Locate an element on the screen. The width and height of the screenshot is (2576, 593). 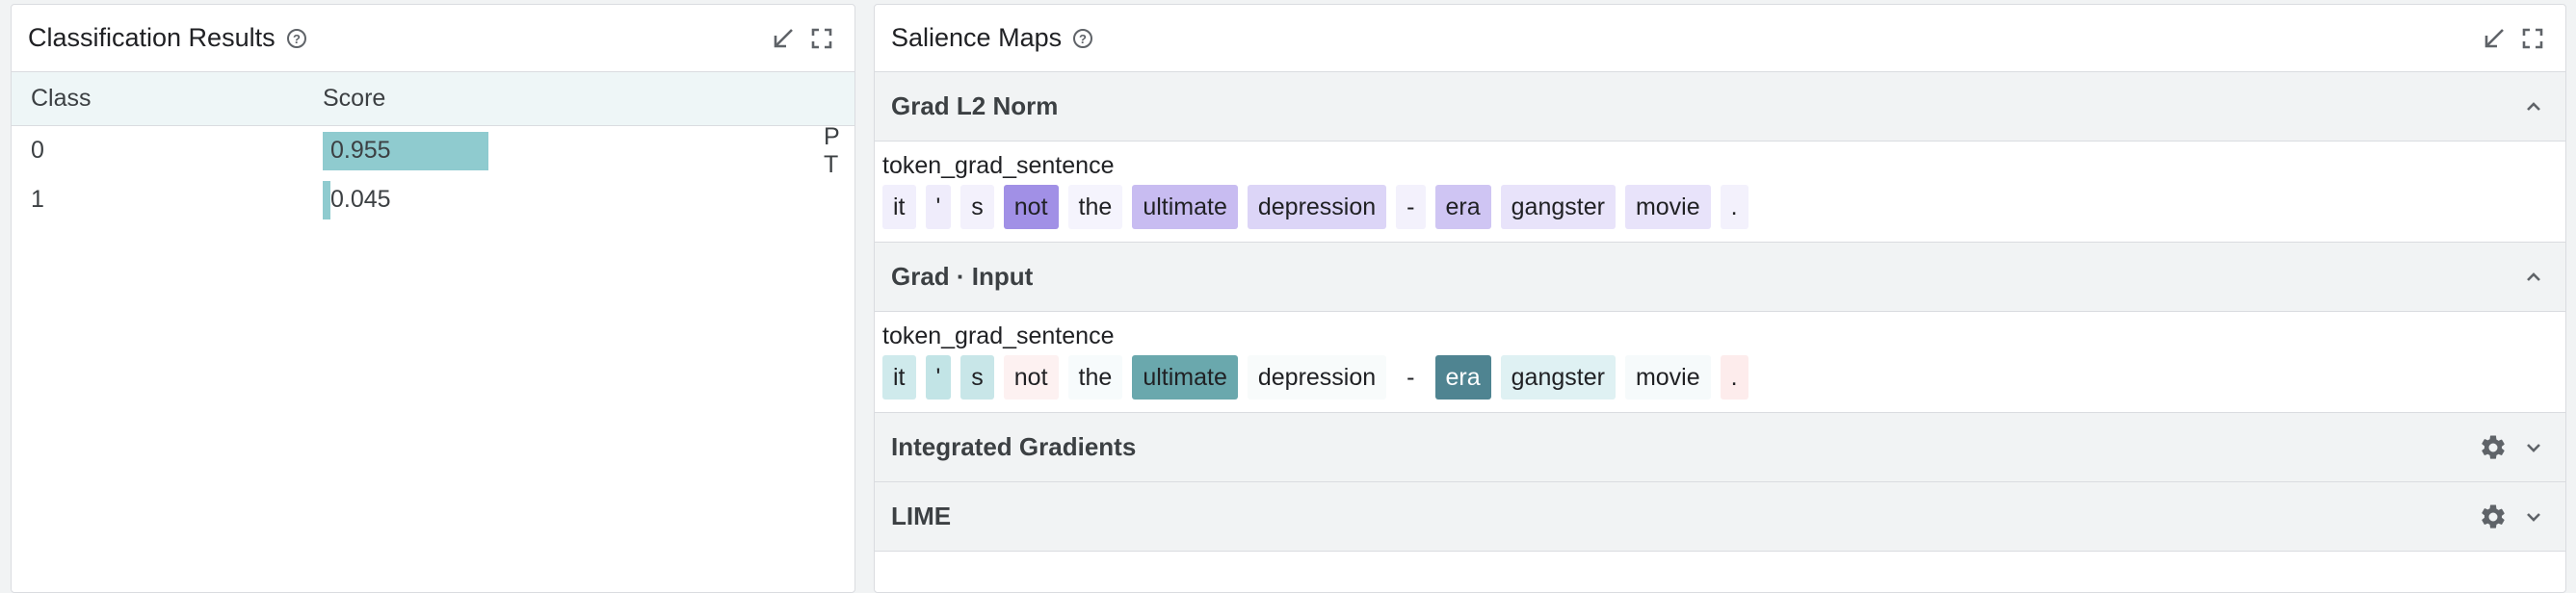
panel-header: Classification Results ? is located at coordinates (433, 38).